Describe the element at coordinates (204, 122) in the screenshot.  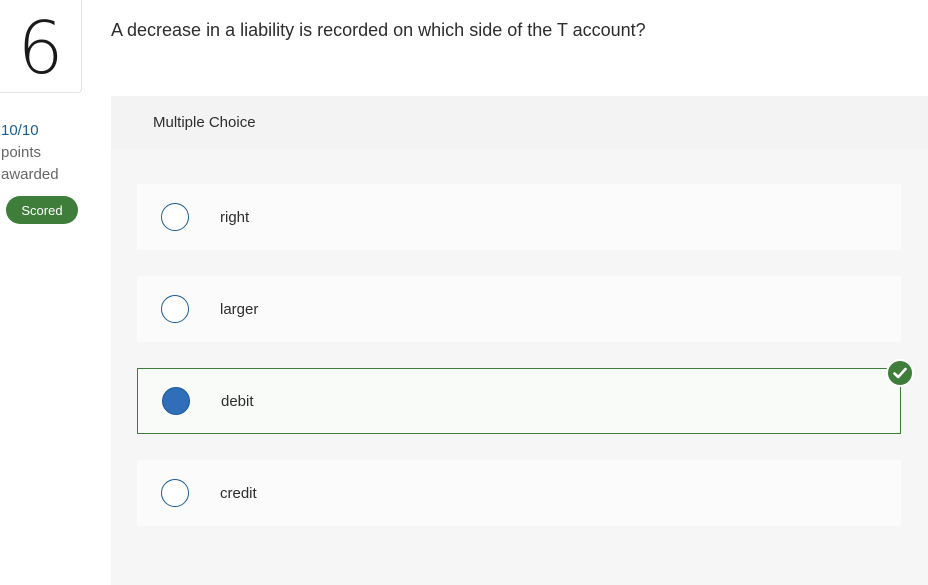
I see `question-type-label: Multiple Choice` at that location.